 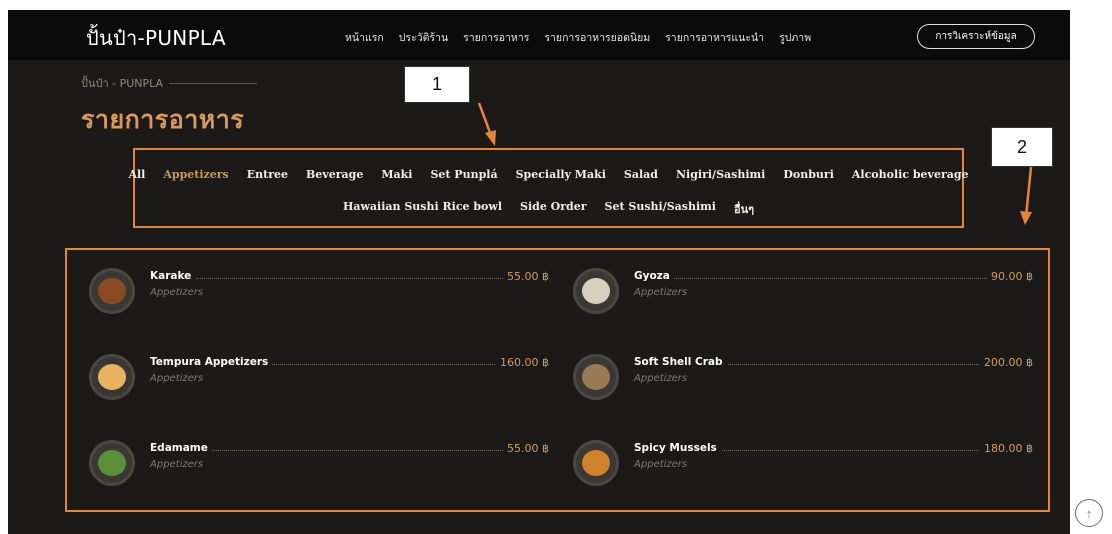 I want to click on item-price: 200.00 ฿, so click(x=1006, y=362).